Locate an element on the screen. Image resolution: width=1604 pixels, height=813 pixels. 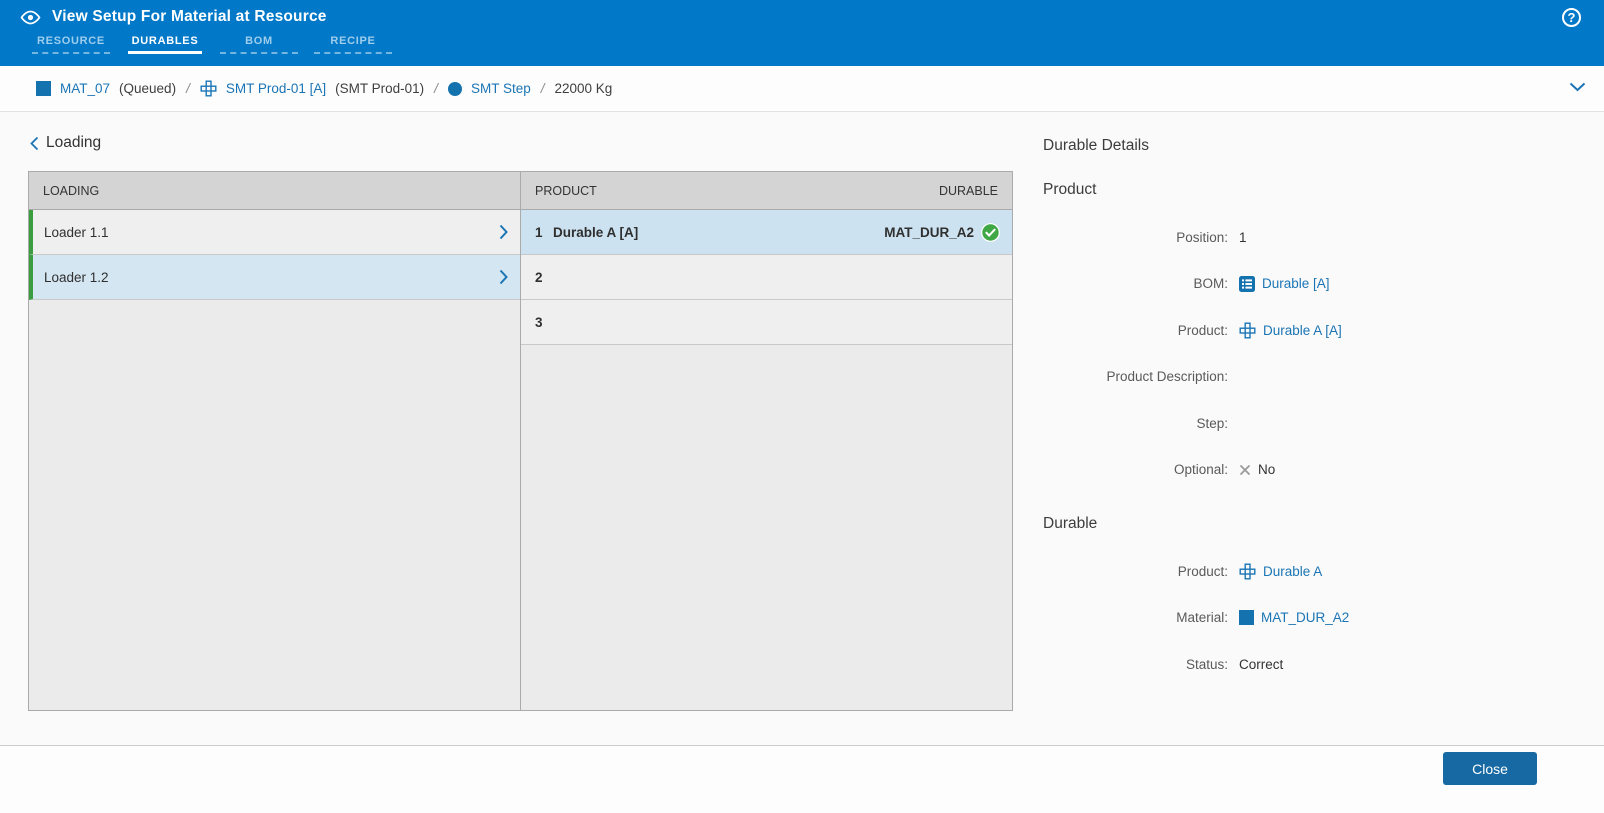
durable-cell: MAT_DUR_A2 is located at coordinates (942, 232).